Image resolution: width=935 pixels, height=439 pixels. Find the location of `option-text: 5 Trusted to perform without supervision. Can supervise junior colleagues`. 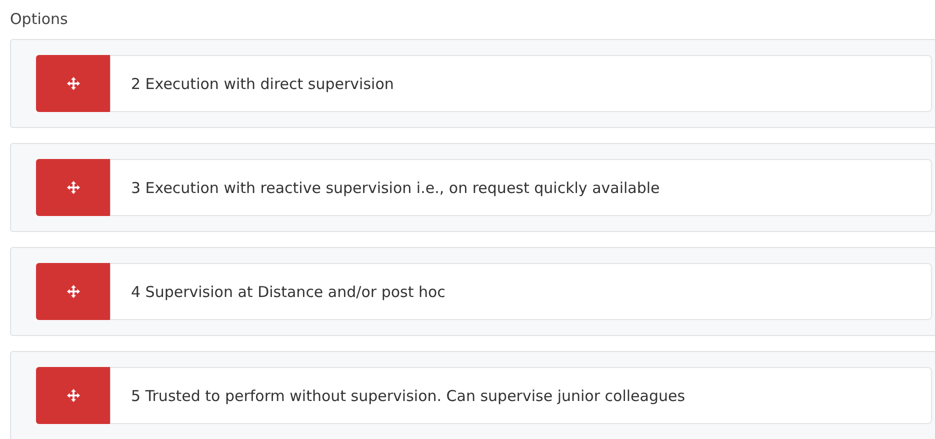

option-text: 5 Trusted to perform without supervision. Can supervise junior colleagues is located at coordinates (521, 395).